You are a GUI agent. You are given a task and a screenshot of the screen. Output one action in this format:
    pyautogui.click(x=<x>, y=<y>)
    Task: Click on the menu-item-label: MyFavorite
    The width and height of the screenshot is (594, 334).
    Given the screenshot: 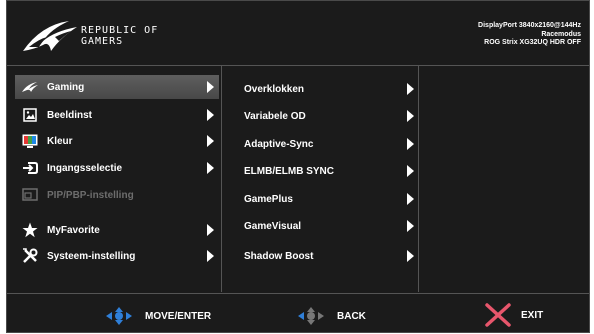 What is the action you would take?
    pyautogui.click(x=73, y=230)
    